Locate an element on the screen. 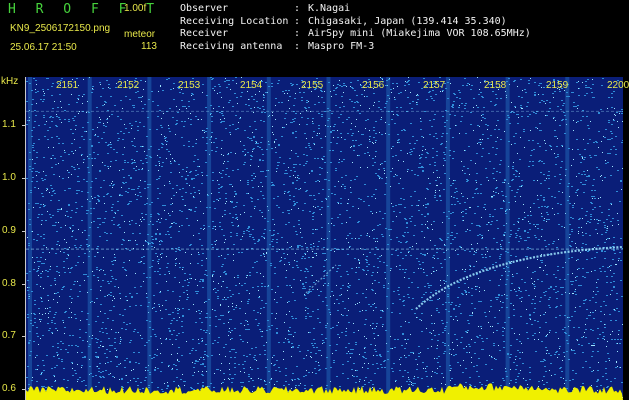 The image size is (629, 400). x-tick-label: 2157 is located at coordinates (434, 85).